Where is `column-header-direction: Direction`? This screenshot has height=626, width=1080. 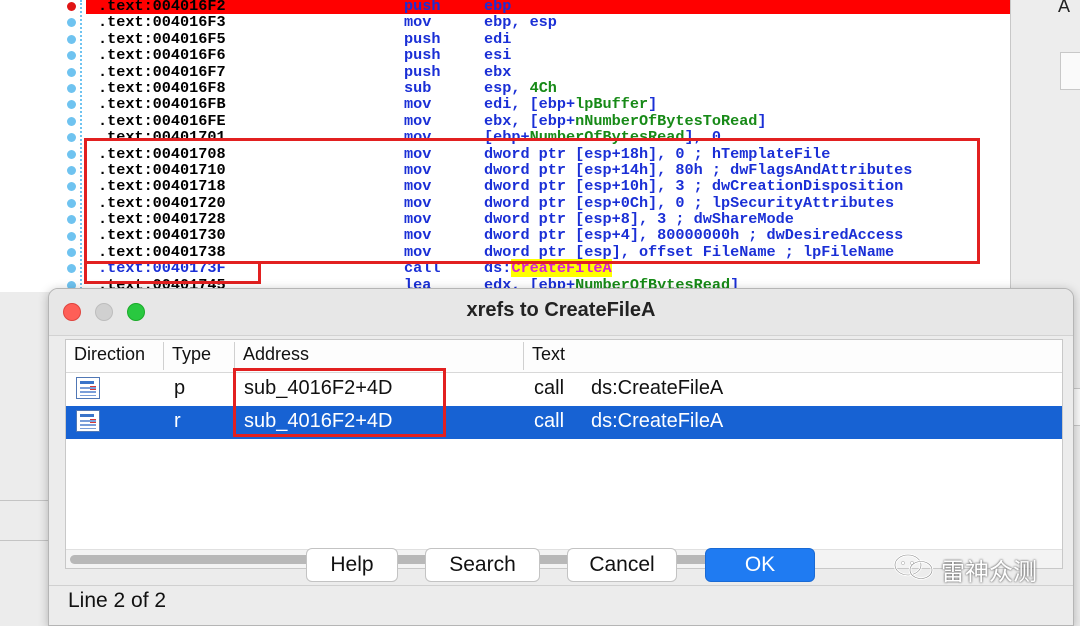
column-header-direction: Direction is located at coordinates (109, 354).